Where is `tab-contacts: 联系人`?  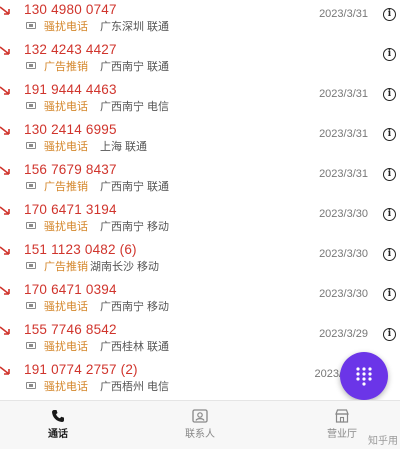 tab-contacts: 联系人 is located at coordinates (200, 425).